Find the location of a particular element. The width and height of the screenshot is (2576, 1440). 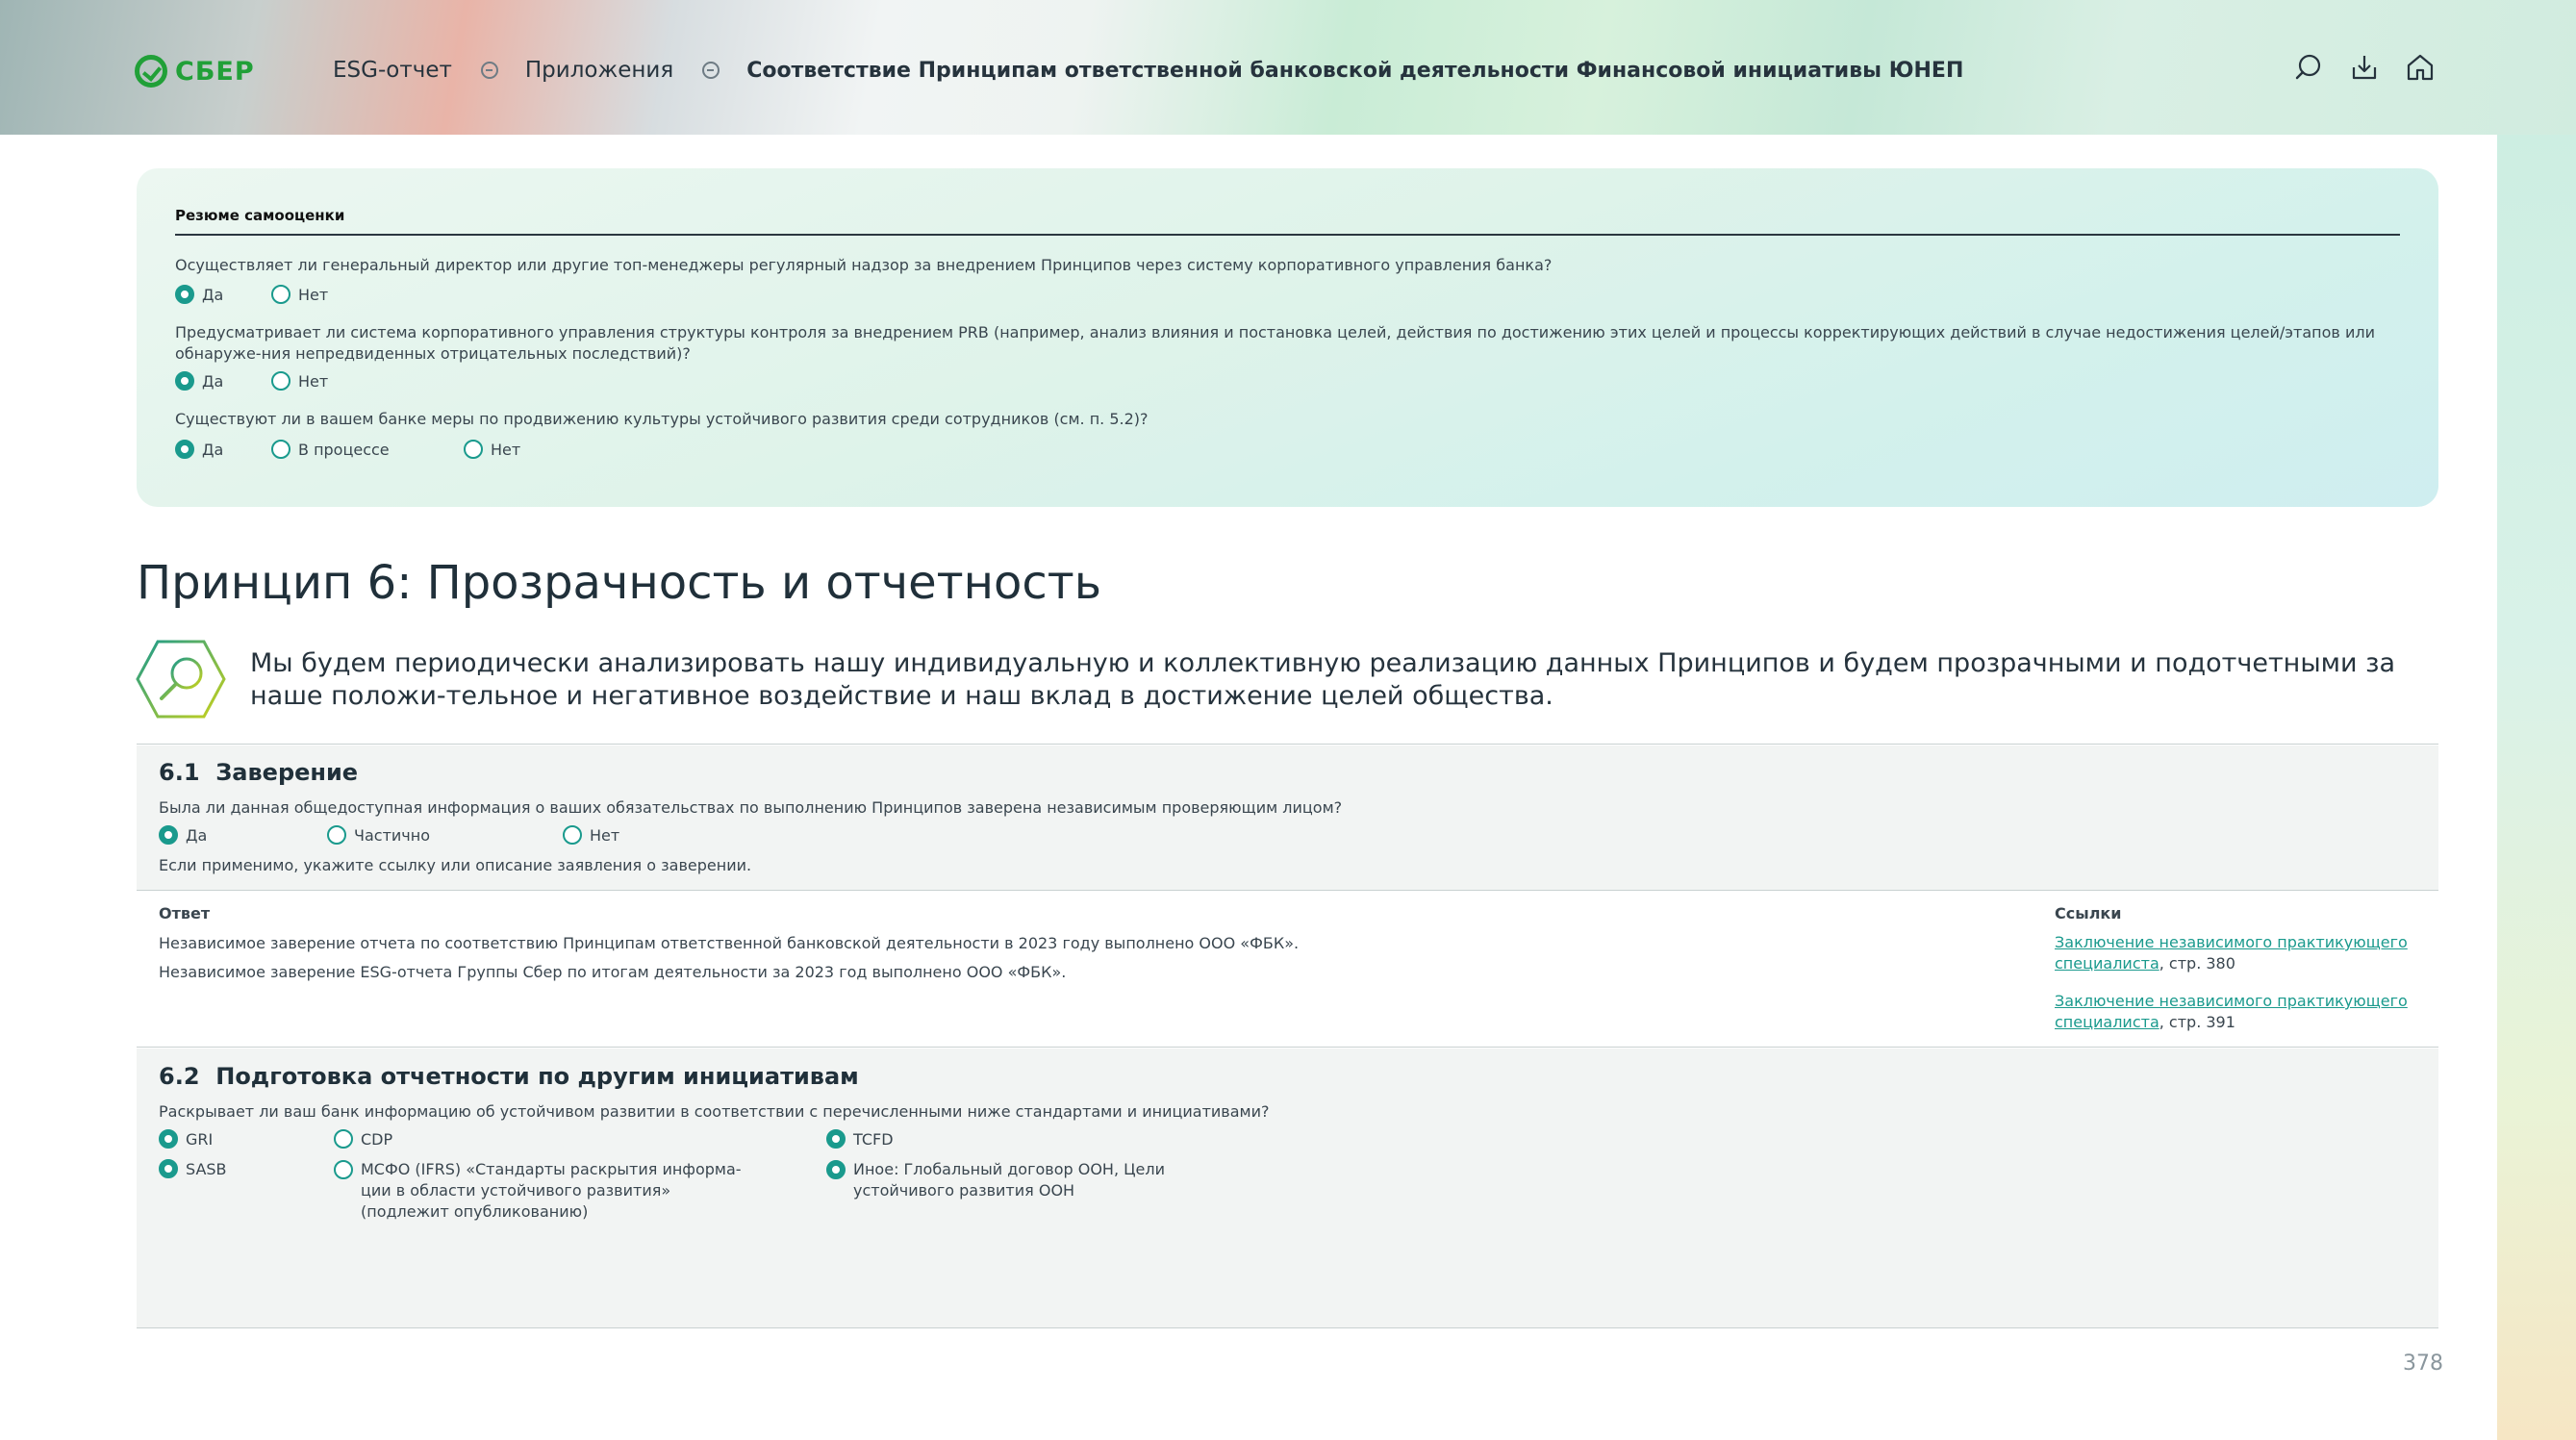

section-6-1-options: Да Частично Нет is located at coordinates (389, 835).